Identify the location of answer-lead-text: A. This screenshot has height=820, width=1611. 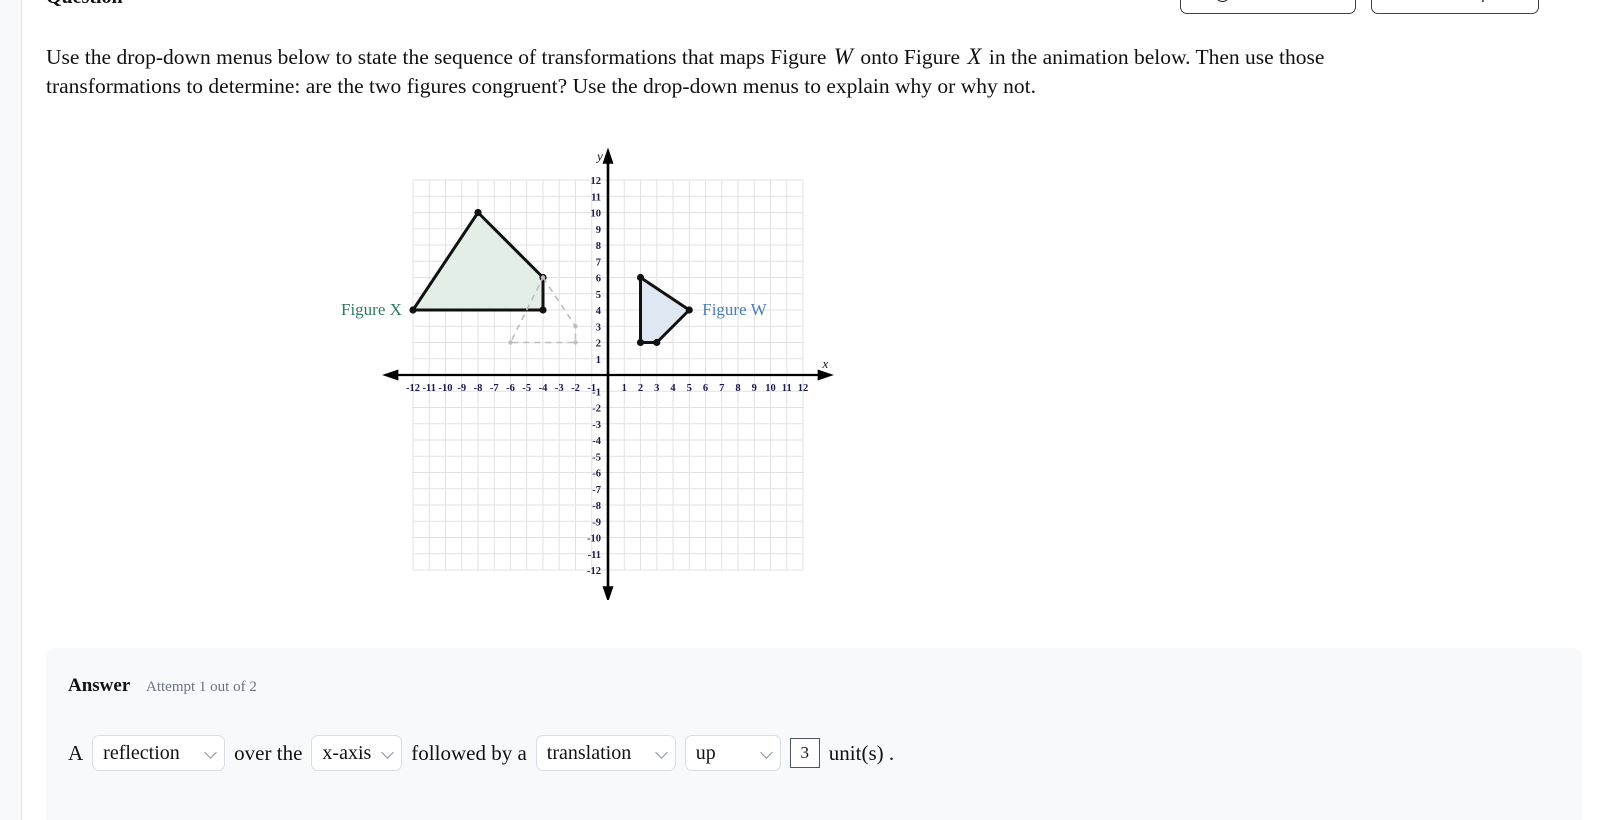
(76, 752).